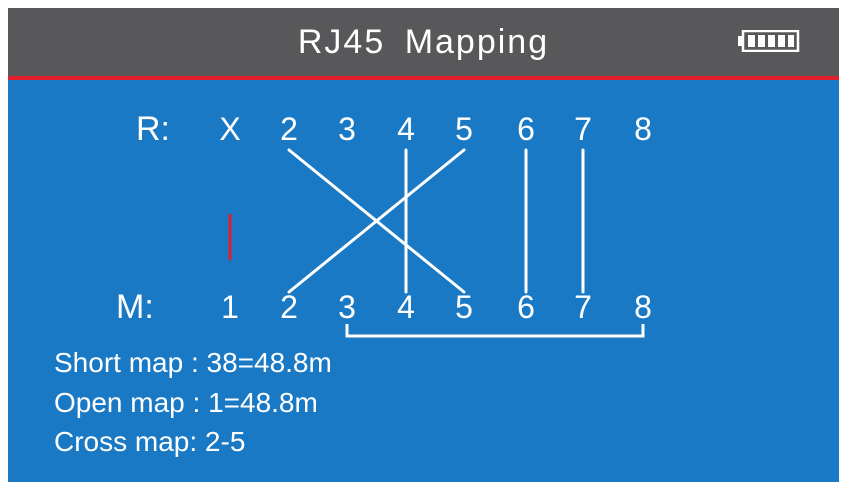 This screenshot has height=490, width=847. What do you see at coordinates (347, 129) in the screenshot?
I see `remote-pin-3: 3` at bounding box center [347, 129].